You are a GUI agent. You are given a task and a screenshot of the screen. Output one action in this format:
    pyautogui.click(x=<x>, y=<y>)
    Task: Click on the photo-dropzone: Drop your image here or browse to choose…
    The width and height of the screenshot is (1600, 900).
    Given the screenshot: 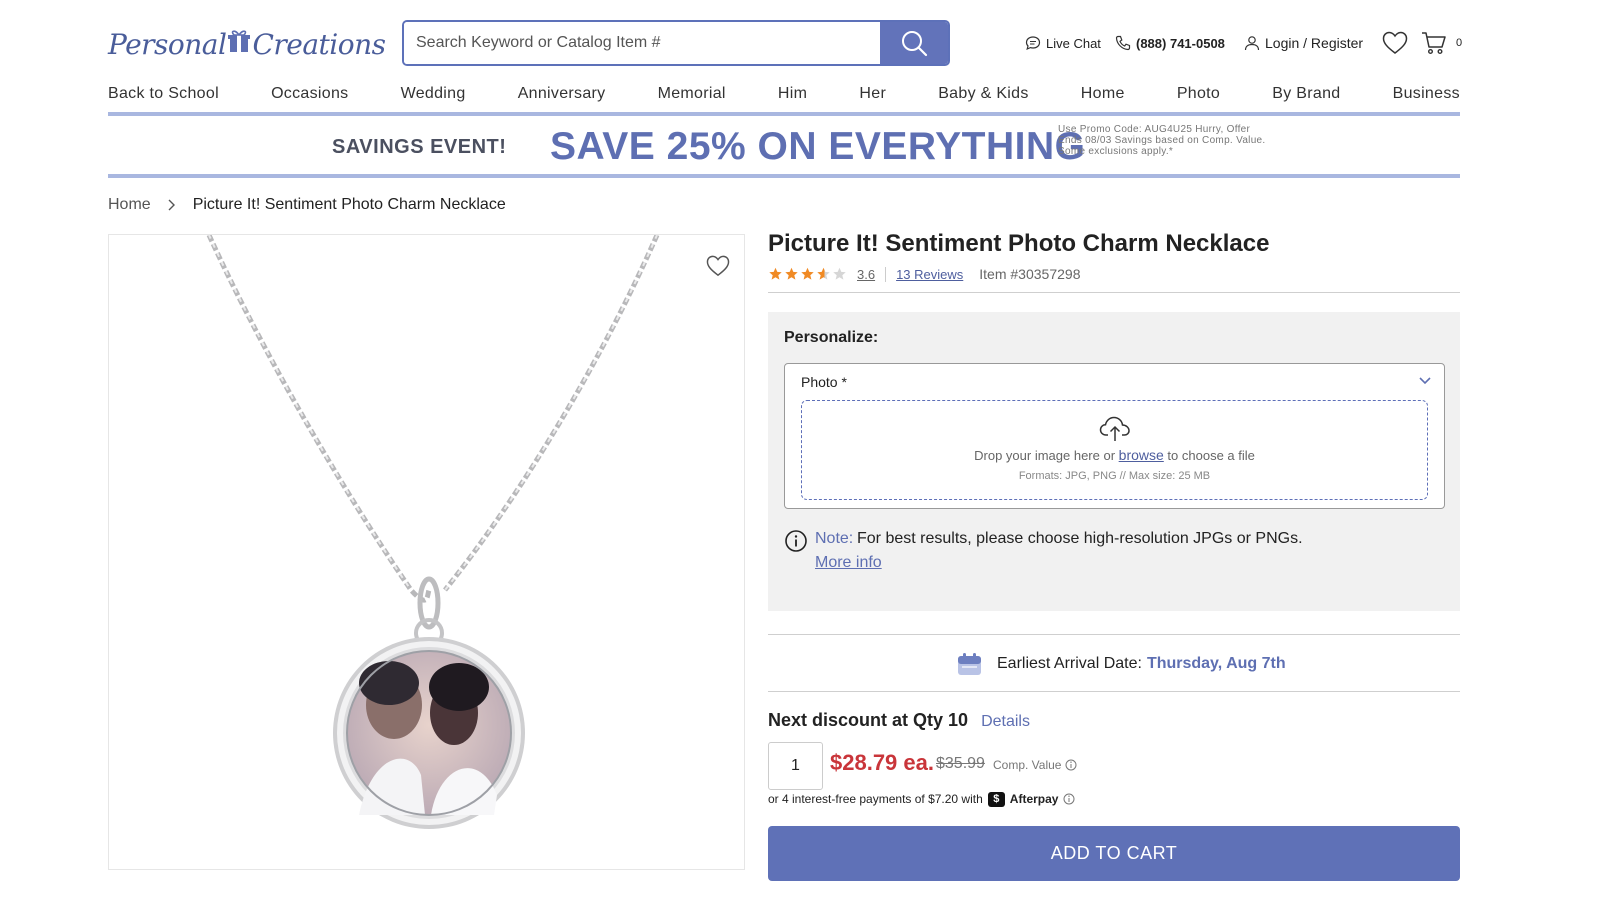 What is the action you would take?
    pyautogui.click(x=1114, y=450)
    